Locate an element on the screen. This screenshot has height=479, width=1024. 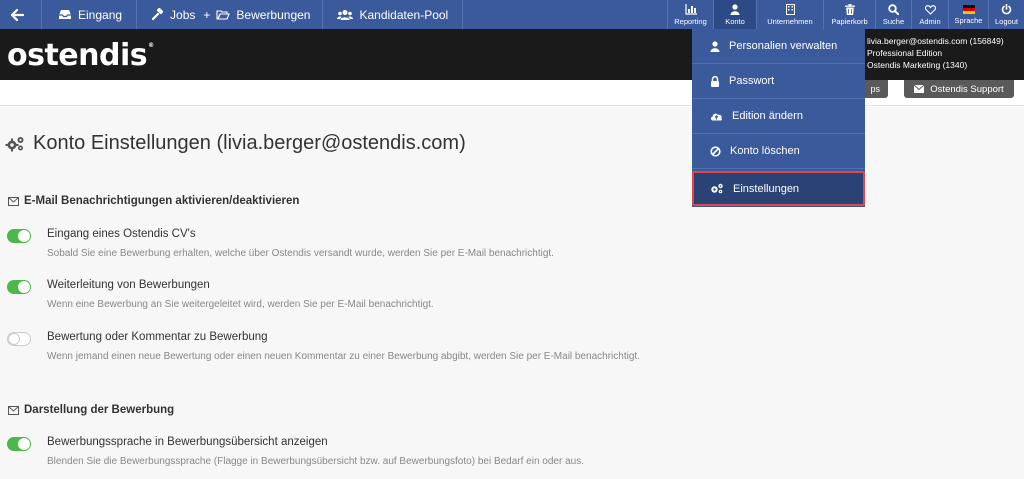
menu-item-label: Konto löschen is located at coordinates (765, 151).